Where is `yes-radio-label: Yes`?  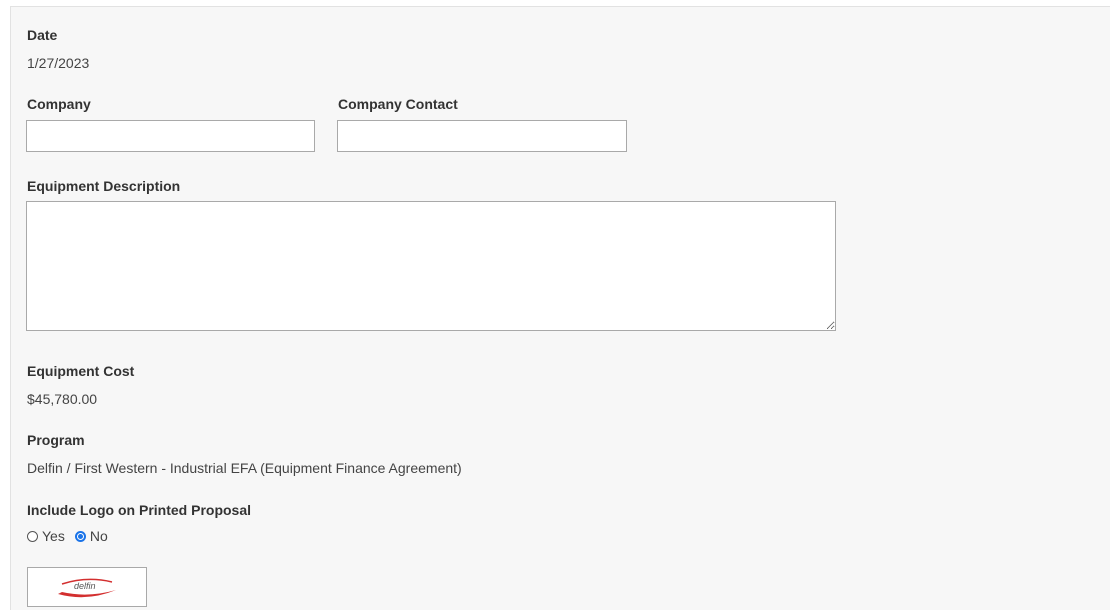
yes-radio-label: Yes is located at coordinates (53, 536).